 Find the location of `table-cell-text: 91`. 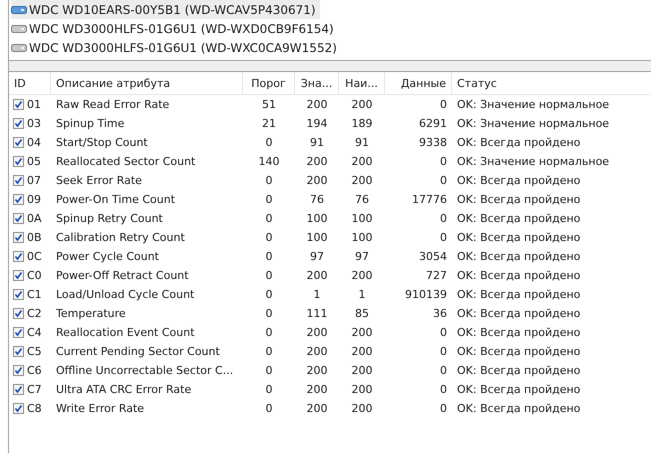

table-cell-text: 91 is located at coordinates (317, 142).